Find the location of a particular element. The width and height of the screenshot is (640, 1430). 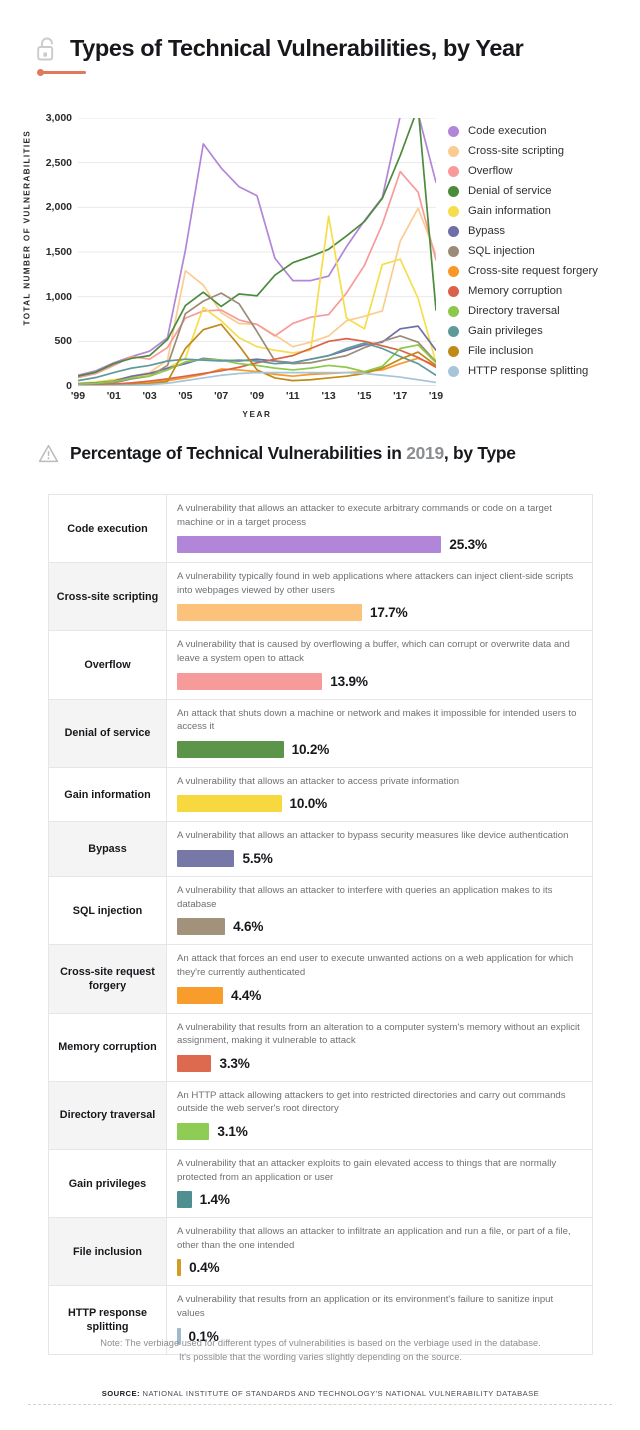

legend-item: Cross-site request forgery is located at coordinates (543, 271).